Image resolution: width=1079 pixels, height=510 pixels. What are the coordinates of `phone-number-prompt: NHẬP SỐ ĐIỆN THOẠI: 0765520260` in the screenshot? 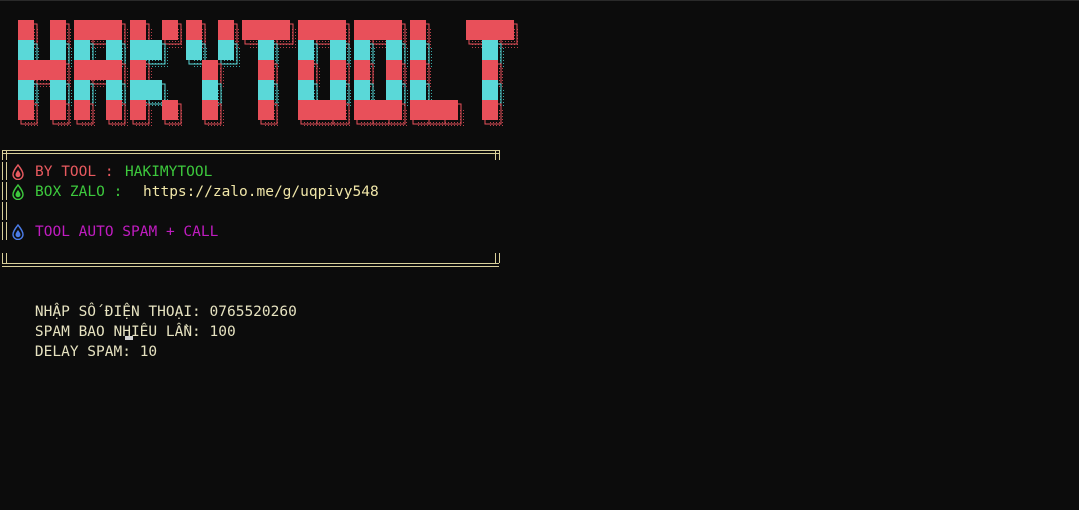 It's located at (148, 301).